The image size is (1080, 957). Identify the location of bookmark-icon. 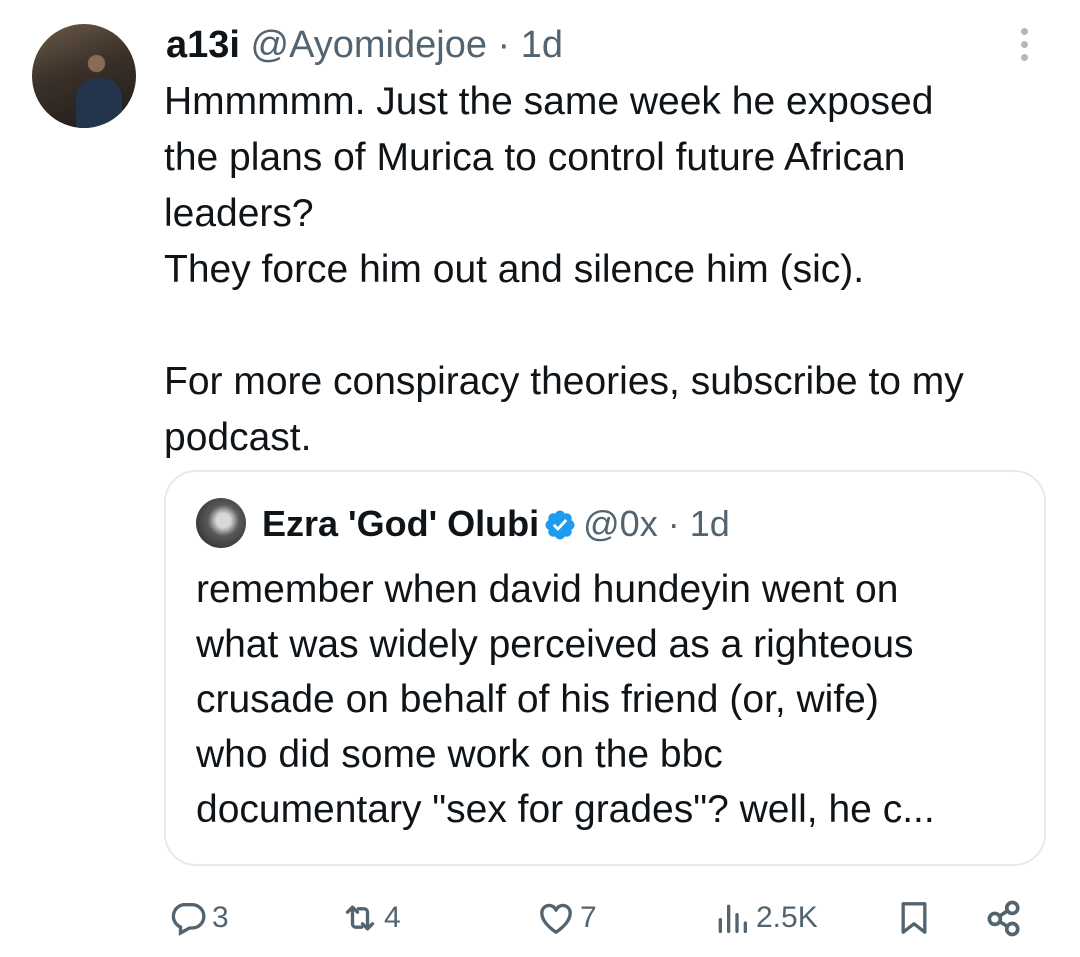
(914, 918).